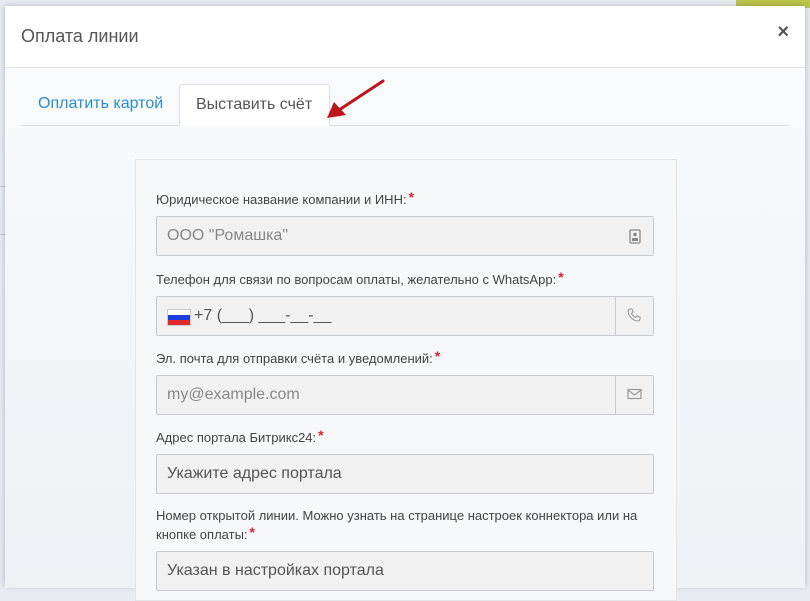 The height and width of the screenshot is (601, 810). What do you see at coordinates (635, 236) in the screenshot?
I see `contact-card-icon` at bounding box center [635, 236].